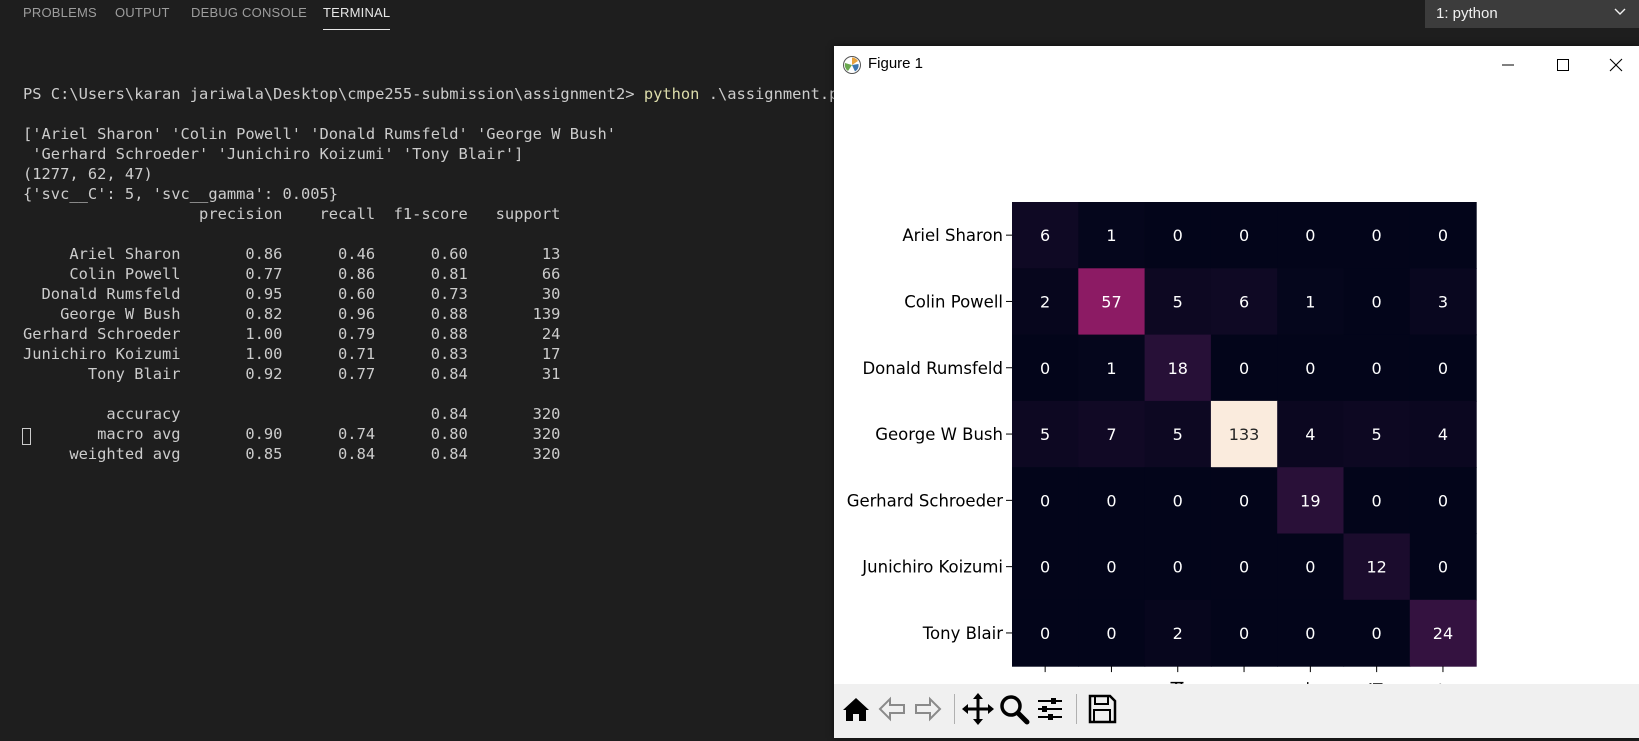 The image size is (1639, 741). What do you see at coordinates (1376, 567) in the screenshot?
I see `heatmap-cell-label: 12` at bounding box center [1376, 567].